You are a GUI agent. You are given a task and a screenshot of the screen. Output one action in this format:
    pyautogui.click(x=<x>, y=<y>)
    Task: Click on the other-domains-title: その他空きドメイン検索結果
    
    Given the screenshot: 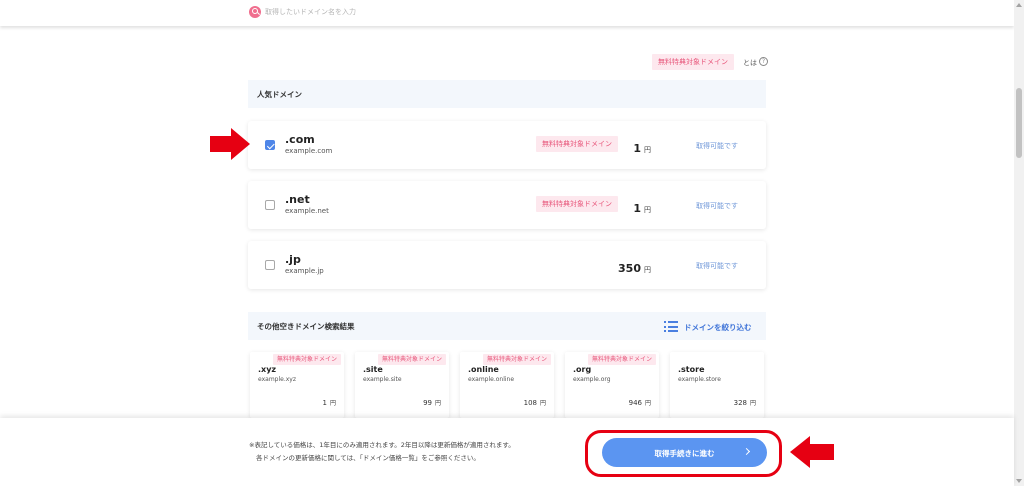 What is the action you would take?
    pyautogui.click(x=306, y=326)
    